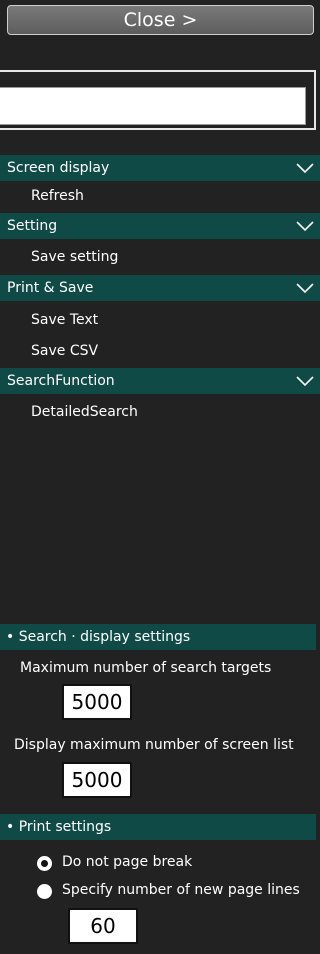 The width and height of the screenshot is (320, 954). I want to click on menu-header-label: Print & Save, so click(50, 288).